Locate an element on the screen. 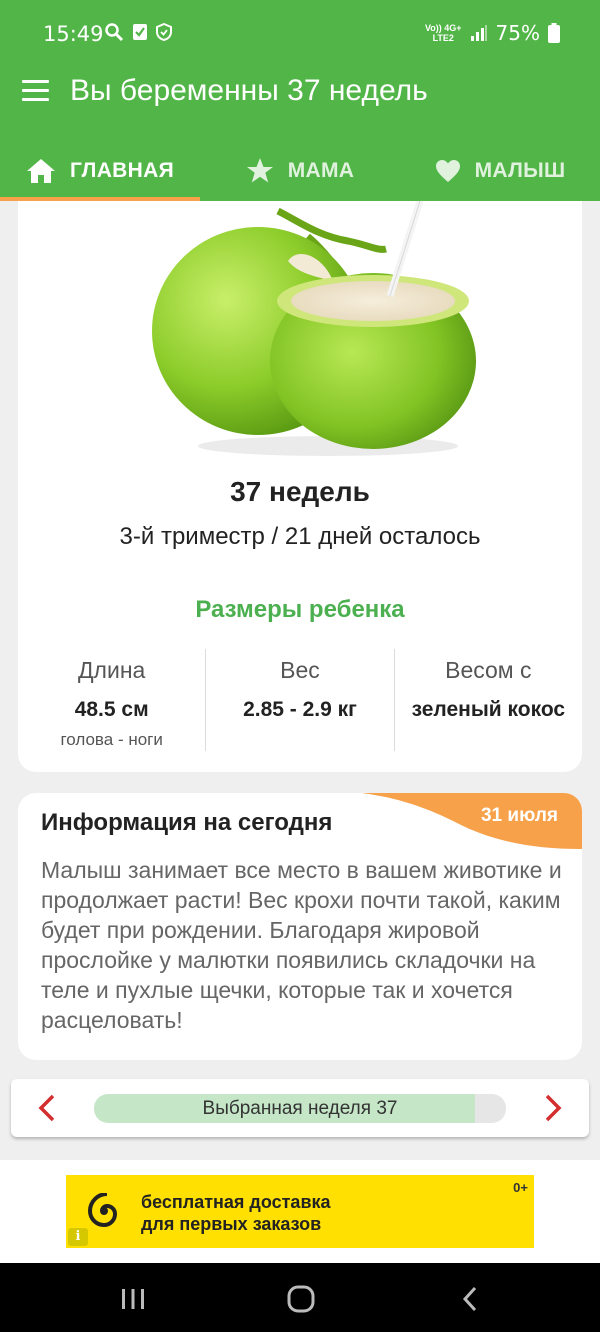 The image size is (600, 1332). tab-mom-label: МАМА is located at coordinates (321, 170).